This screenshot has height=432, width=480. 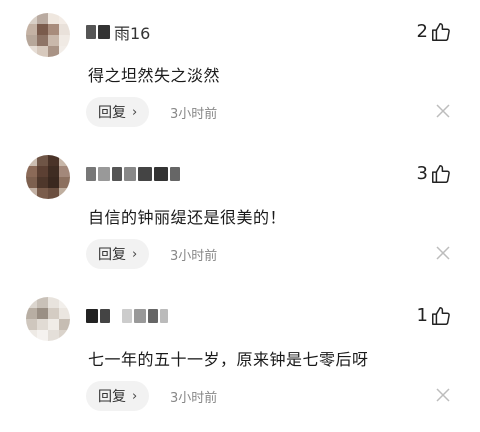 What do you see at coordinates (154, 75) in the screenshot?
I see `comment-text: 得之坦然失之淡然` at bounding box center [154, 75].